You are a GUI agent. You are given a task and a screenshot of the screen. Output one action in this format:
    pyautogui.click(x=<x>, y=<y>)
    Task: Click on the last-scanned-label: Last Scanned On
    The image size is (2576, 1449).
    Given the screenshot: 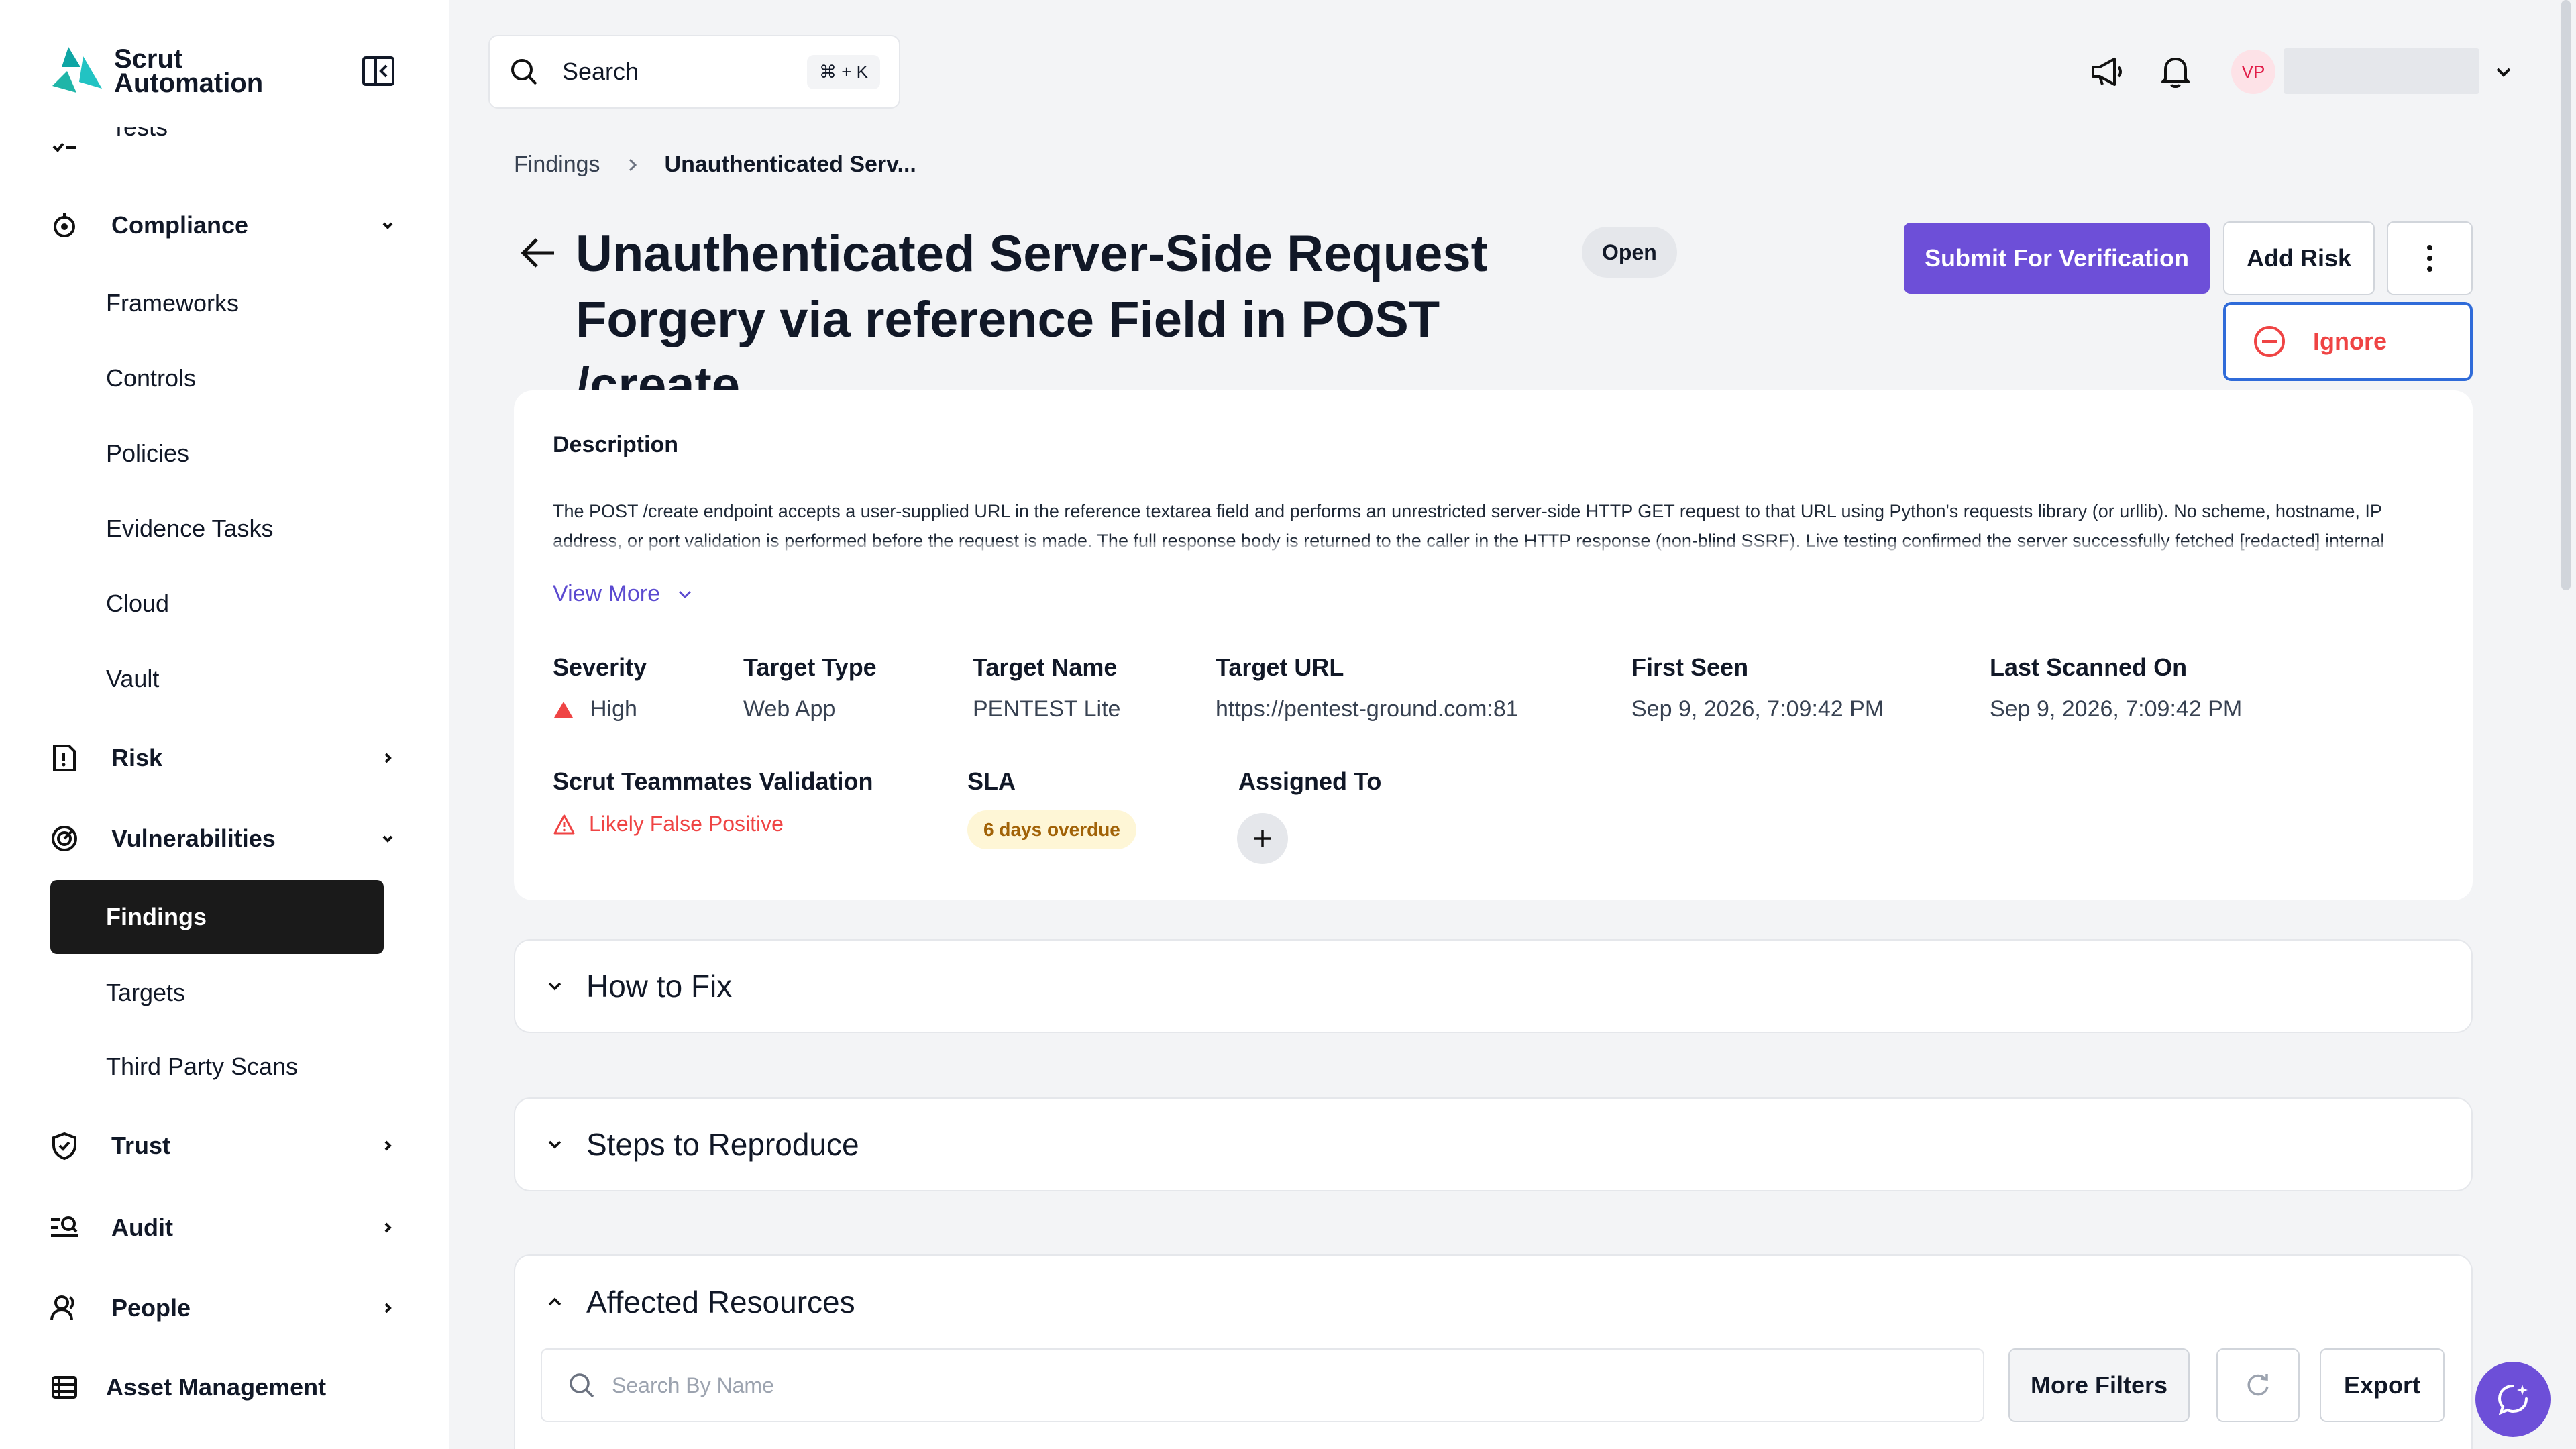 What is the action you would take?
    pyautogui.click(x=2089, y=667)
    